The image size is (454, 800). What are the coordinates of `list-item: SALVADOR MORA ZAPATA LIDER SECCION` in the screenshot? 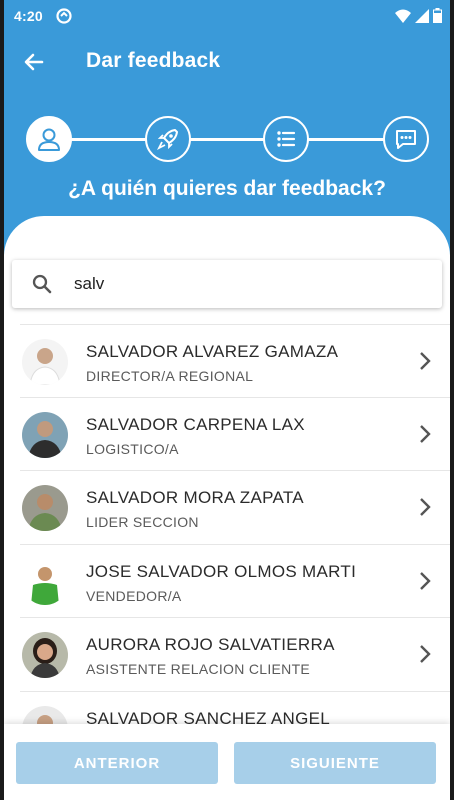 It's located at (235, 508).